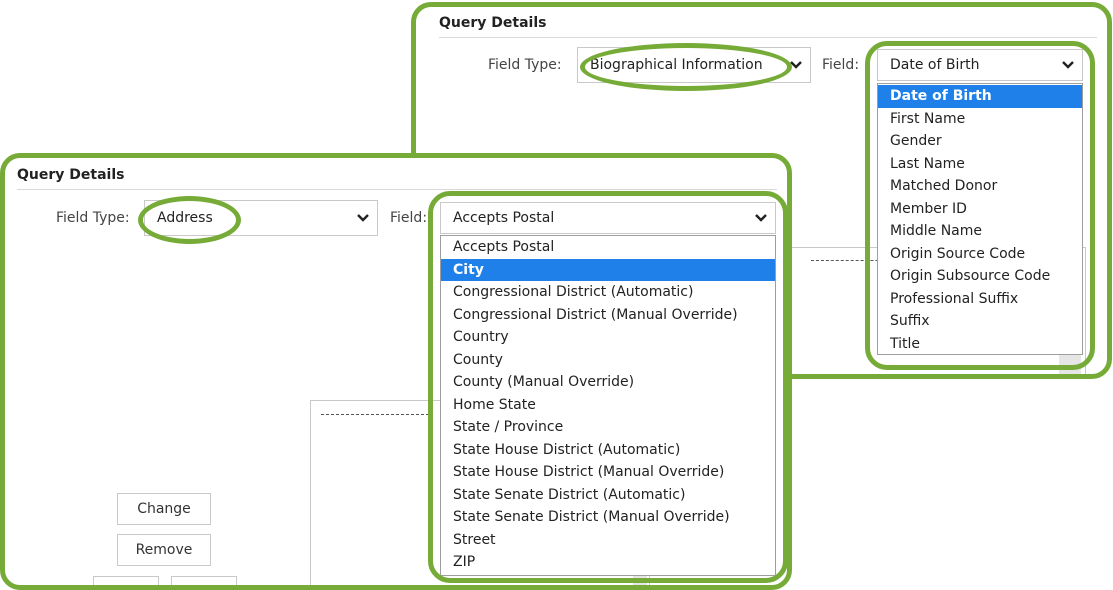 The height and width of the screenshot is (590, 1113). What do you see at coordinates (204, 580) in the screenshot?
I see `or-button: Or` at bounding box center [204, 580].